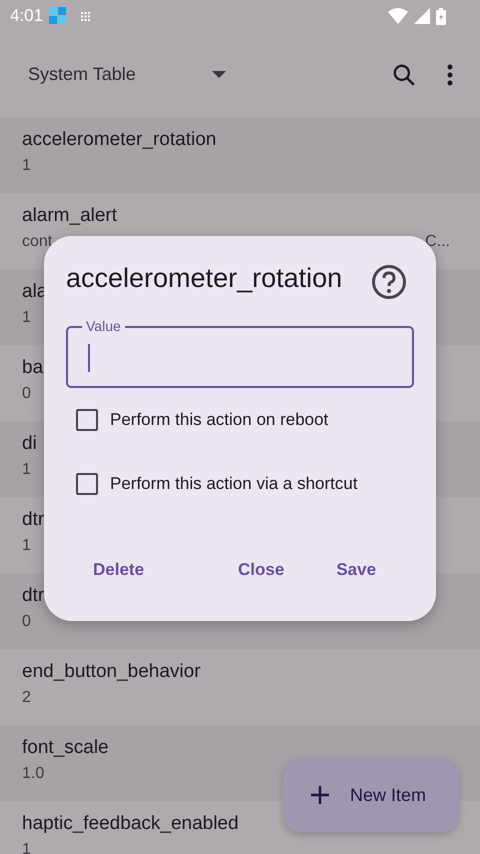 The width and height of the screenshot is (480, 854). What do you see at coordinates (30, 444) in the screenshot?
I see `setting-name: di` at bounding box center [30, 444].